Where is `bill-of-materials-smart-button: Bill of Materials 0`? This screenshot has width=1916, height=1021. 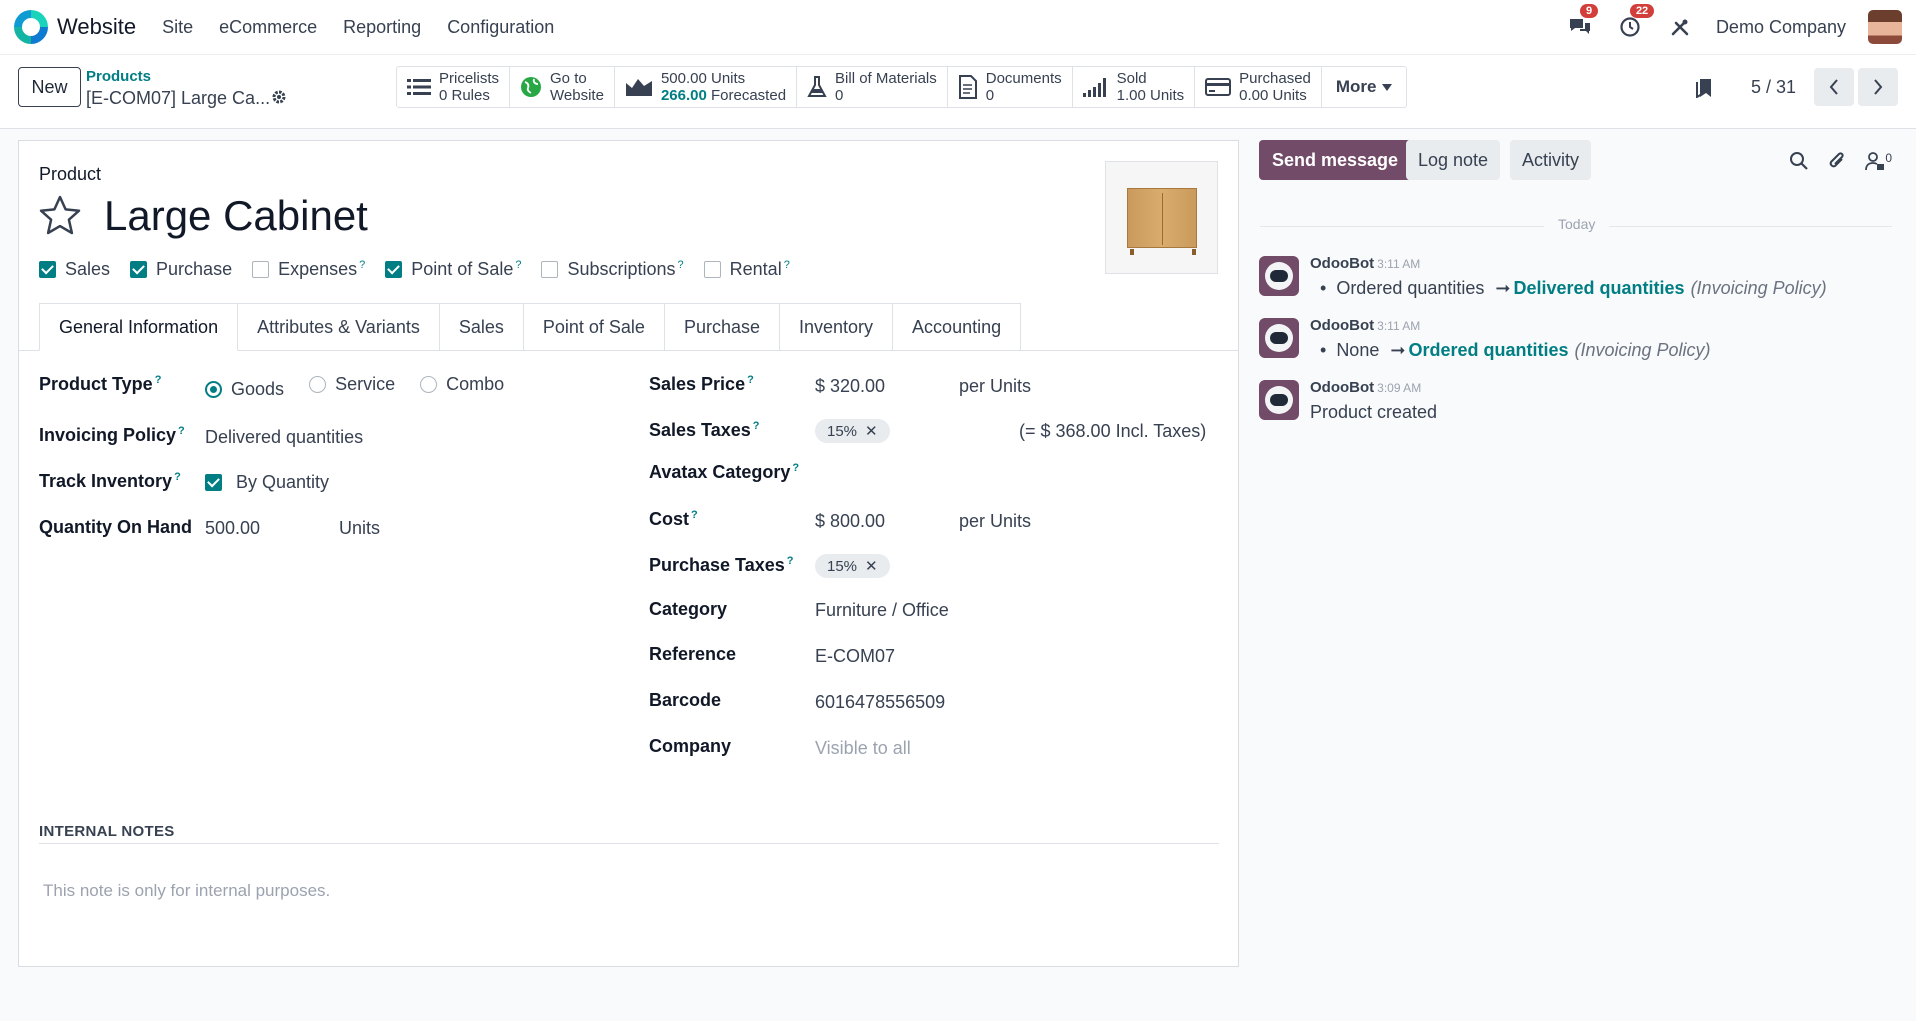
bill-of-materials-smart-button: Bill of Materials 0 is located at coordinates (872, 87).